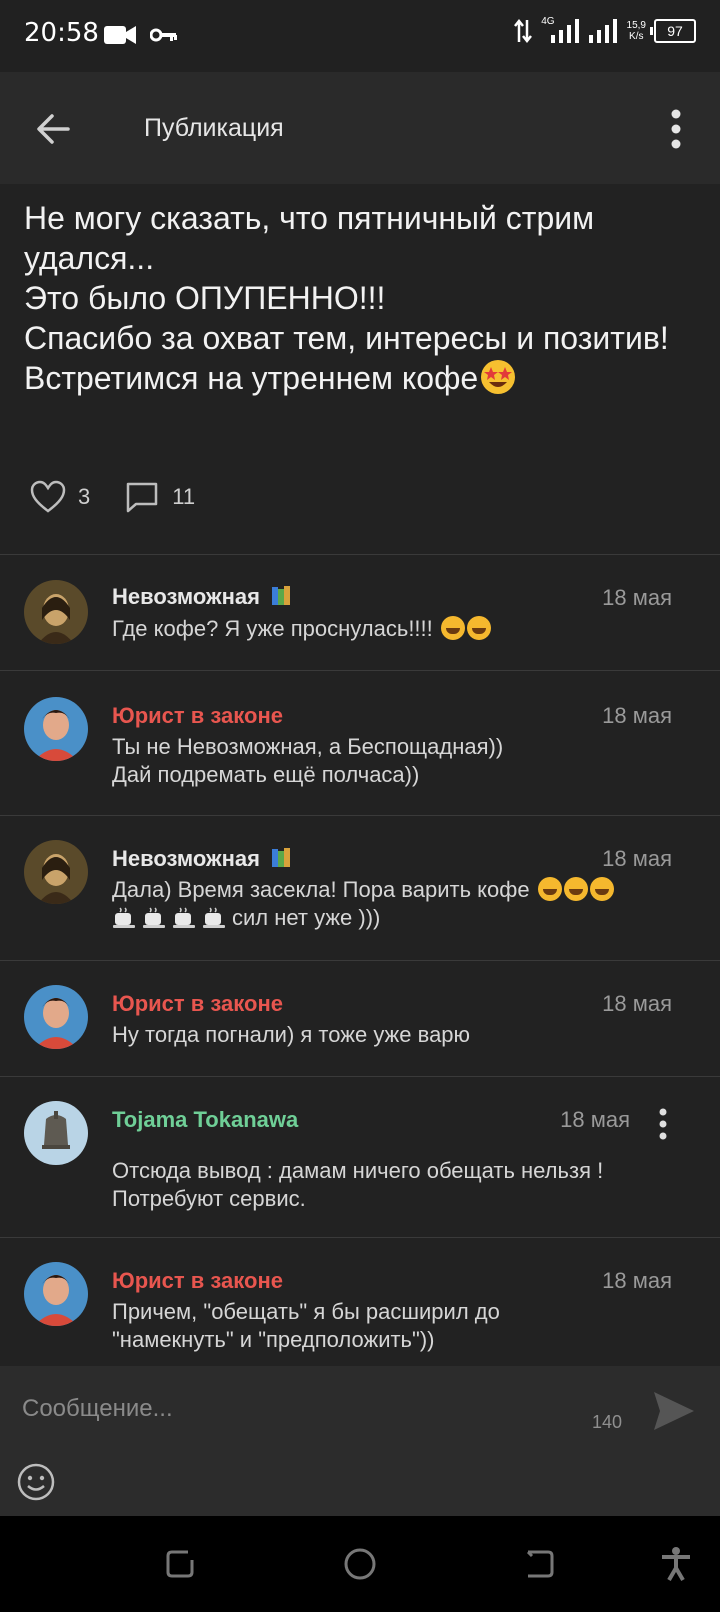  Describe the element at coordinates (159, 497) in the screenshot. I see `comments-button: 11` at that location.